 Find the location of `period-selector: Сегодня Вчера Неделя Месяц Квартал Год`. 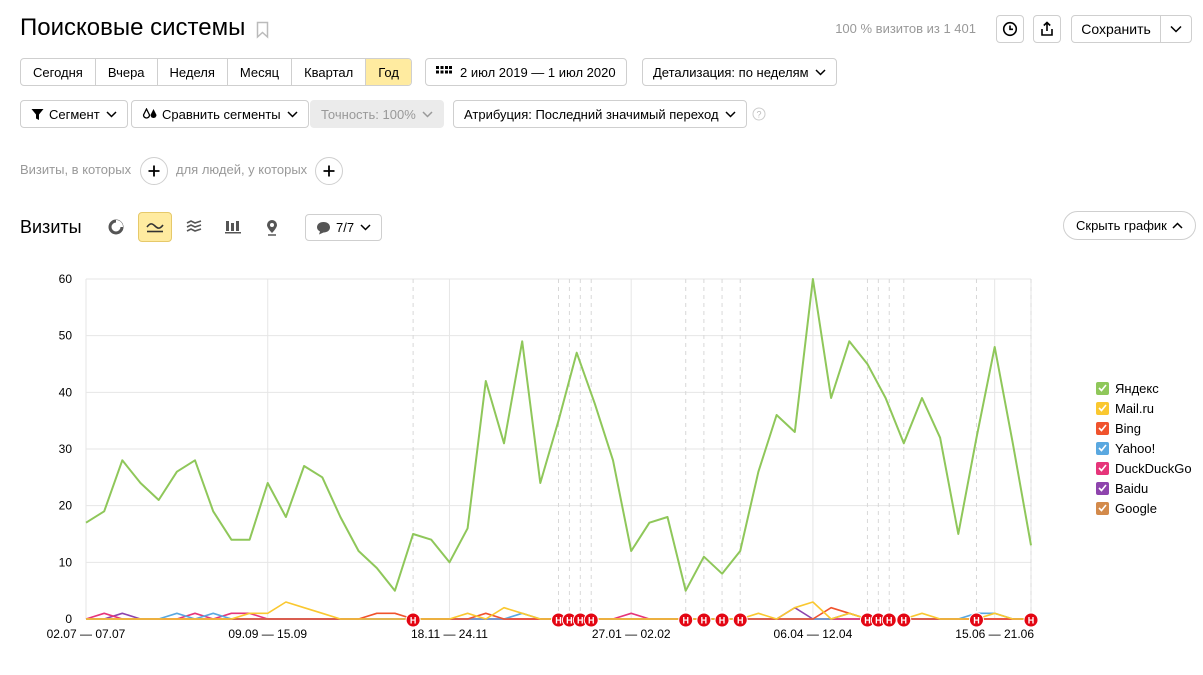

period-selector: Сегодня Вчера Неделя Месяц Квартал Год is located at coordinates (216, 72).